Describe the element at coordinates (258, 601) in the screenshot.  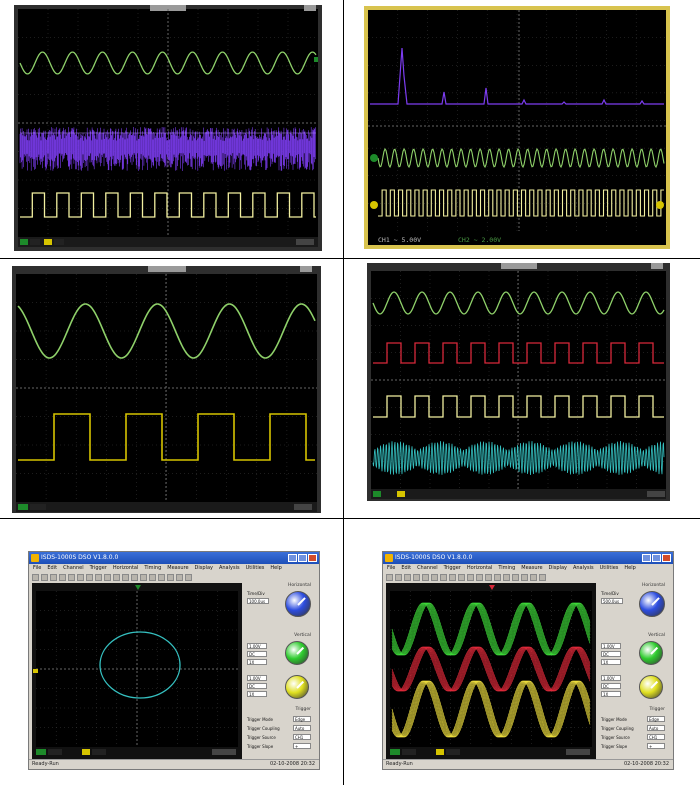
I see `timebase-select: 100.0us` at that location.